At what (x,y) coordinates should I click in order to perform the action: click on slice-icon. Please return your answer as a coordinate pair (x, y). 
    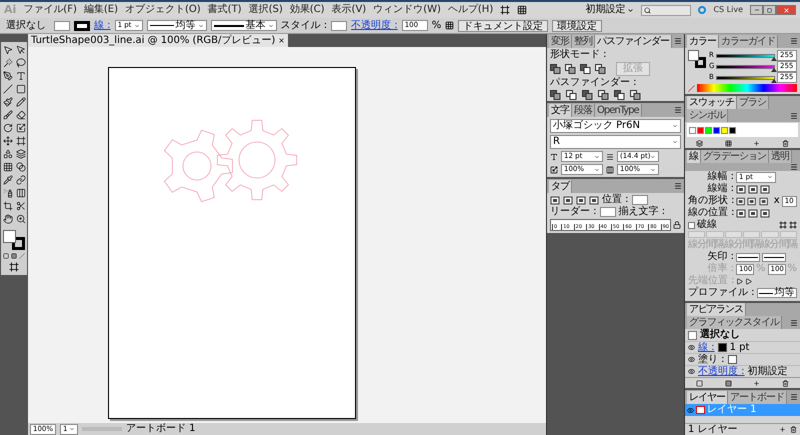
    Looking at the image, I should click on (21, 206).